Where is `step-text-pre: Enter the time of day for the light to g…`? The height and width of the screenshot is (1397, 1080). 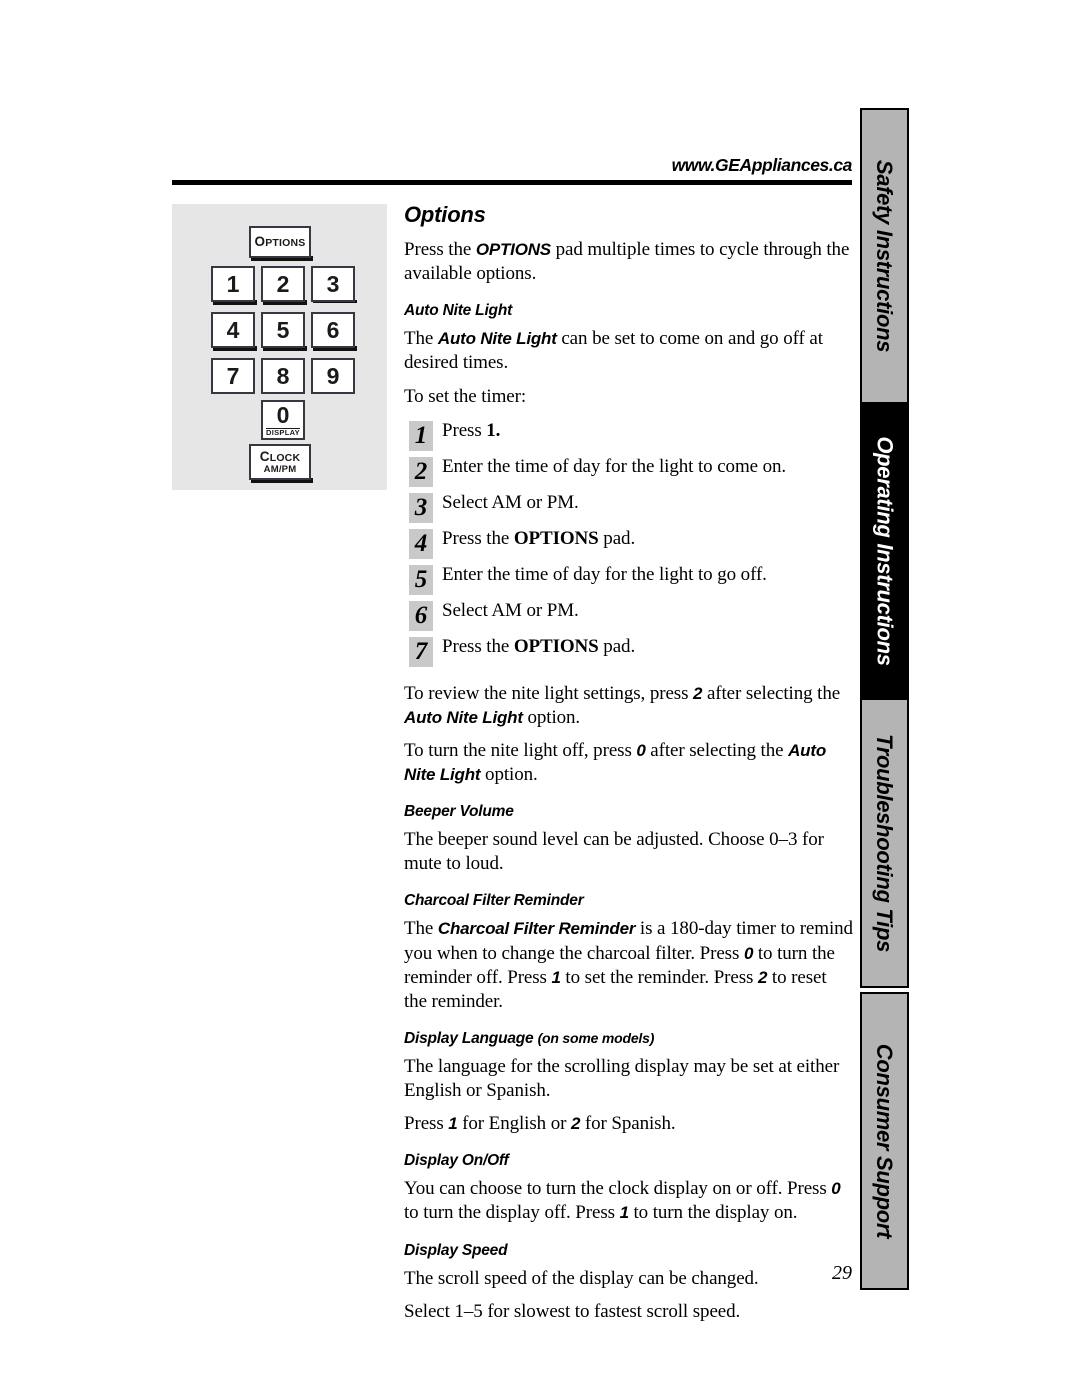
step-text-pre: Enter the time of day for the light to g… is located at coordinates (604, 574).